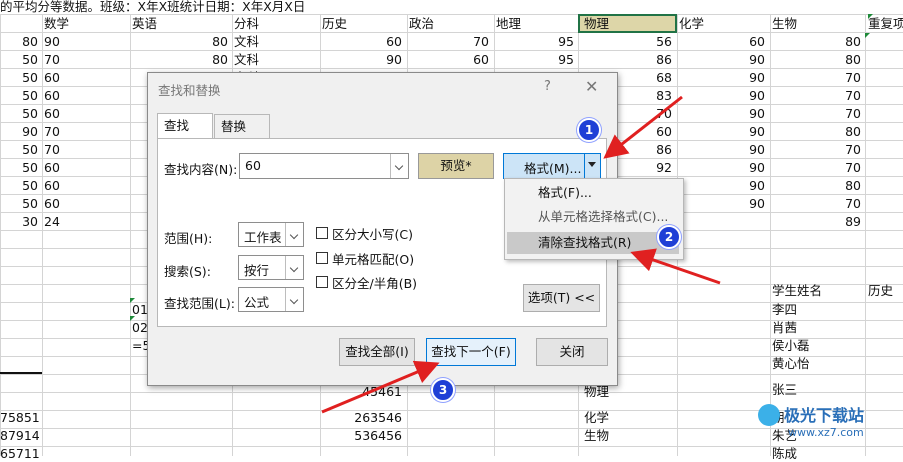 Image resolution: width=903 pixels, height=462 pixels. What do you see at coordinates (421, 24) in the screenshot?
I see `column-header: 政治` at bounding box center [421, 24].